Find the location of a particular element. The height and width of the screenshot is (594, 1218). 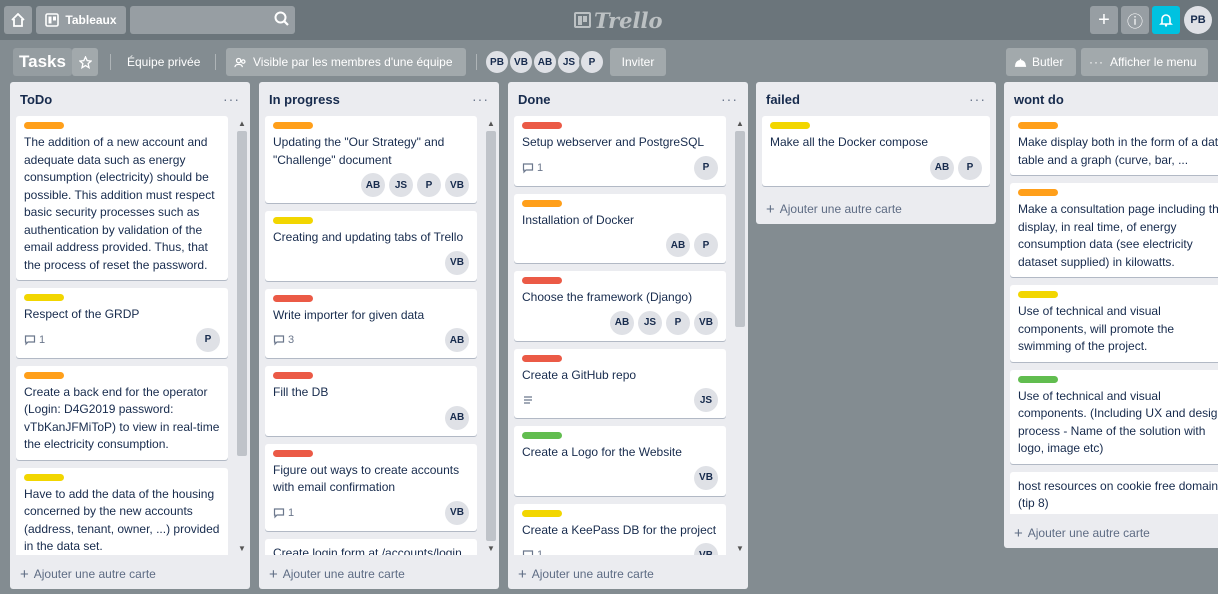

notifications-button is located at coordinates (1166, 20).